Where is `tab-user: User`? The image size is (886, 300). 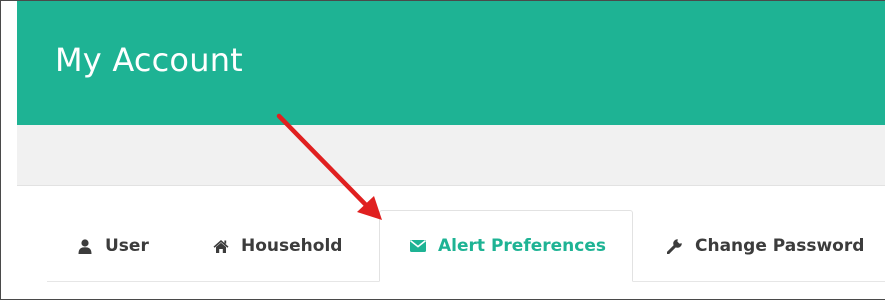 tab-user: User is located at coordinates (113, 246).